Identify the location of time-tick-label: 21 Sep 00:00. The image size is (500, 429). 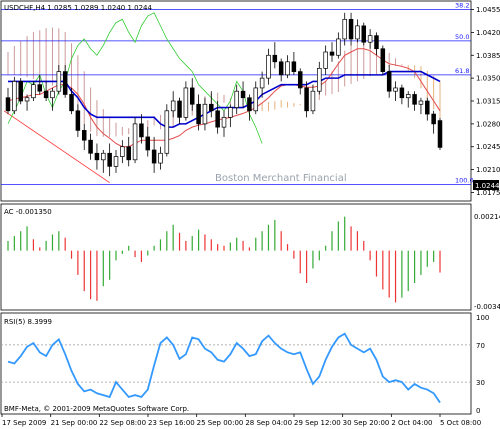
(74, 423).